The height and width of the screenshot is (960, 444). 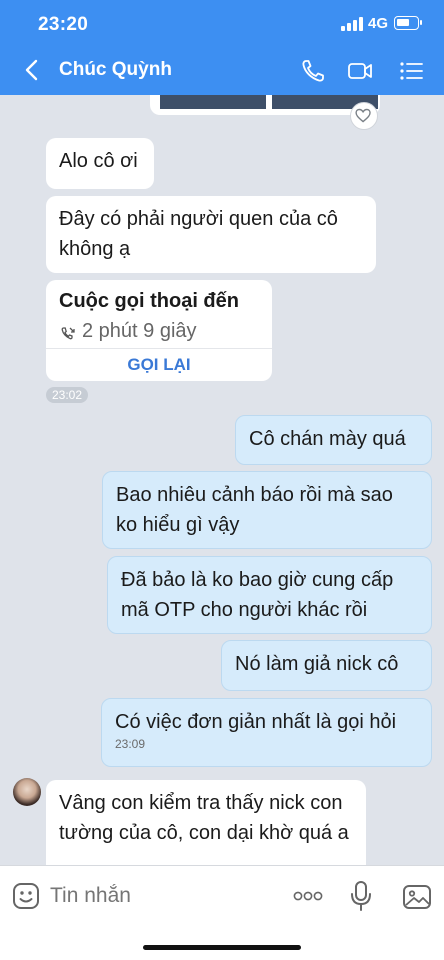 What do you see at coordinates (308, 896) in the screenshot?
I see `more-icon` at bounding box center [308, 896].